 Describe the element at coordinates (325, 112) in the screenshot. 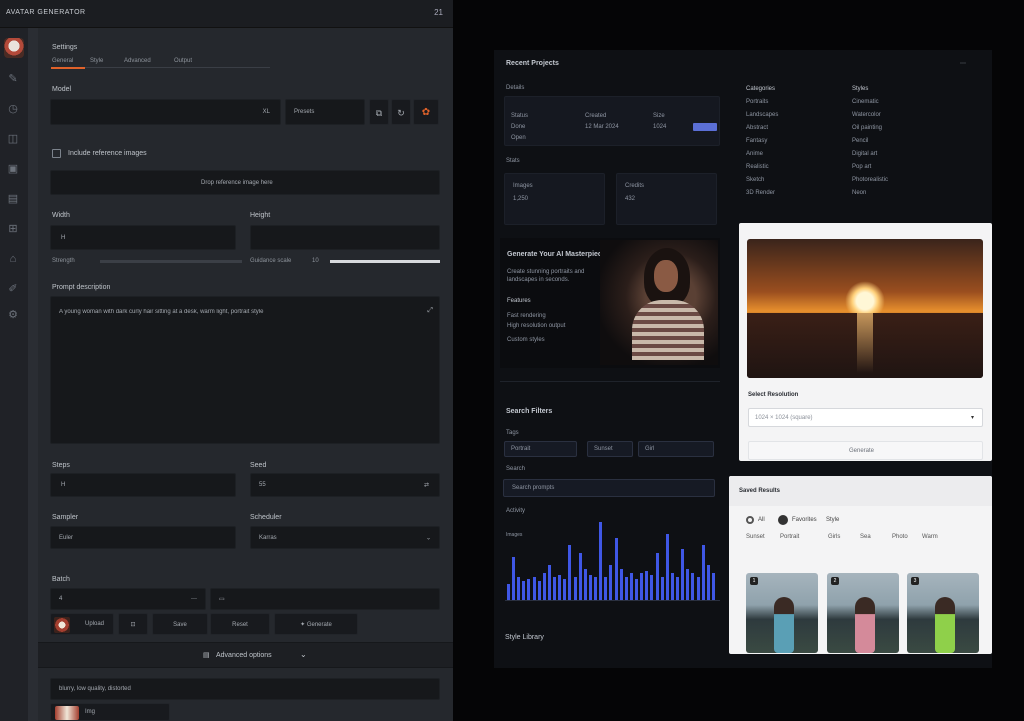

I see `preset-select: Presets` at that location.